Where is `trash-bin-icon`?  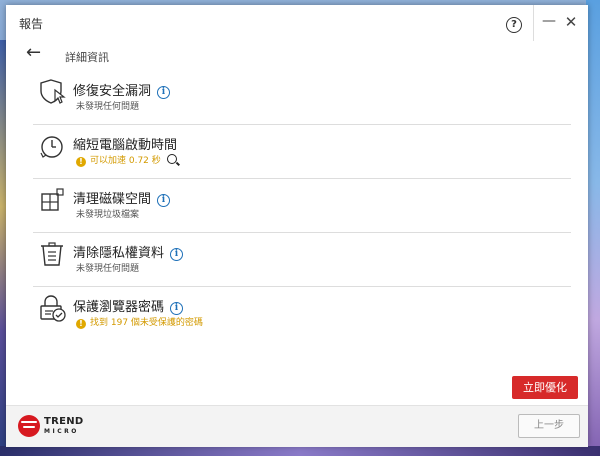 trash-bin-icon is located at coordinates (52, 254).